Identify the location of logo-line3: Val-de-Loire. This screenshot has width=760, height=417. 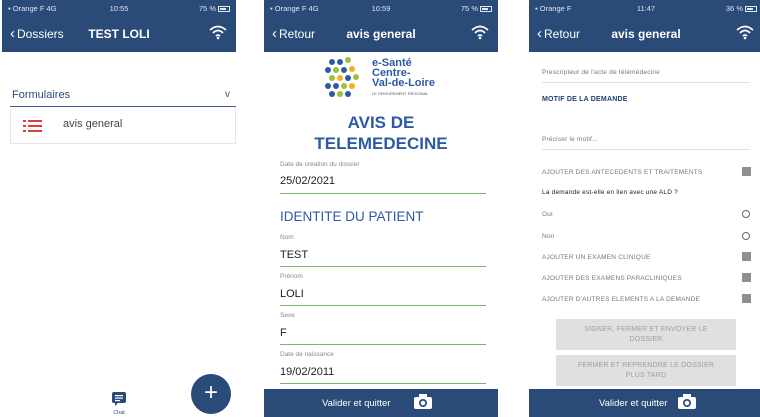
(403, 83).